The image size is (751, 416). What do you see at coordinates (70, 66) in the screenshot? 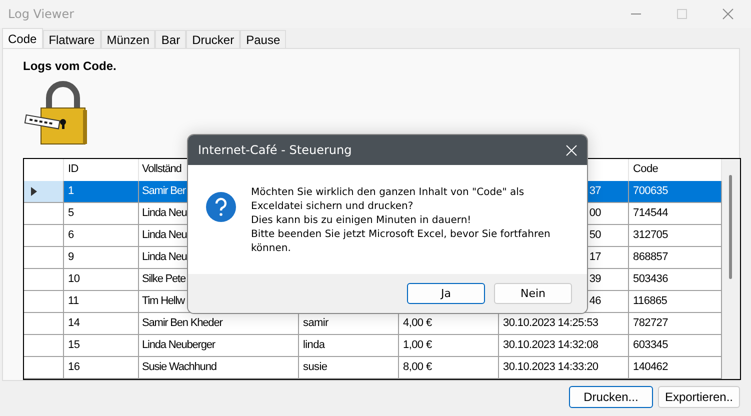
I see `section-heading: Logs vom Code.` at bounding box center [70, 66].